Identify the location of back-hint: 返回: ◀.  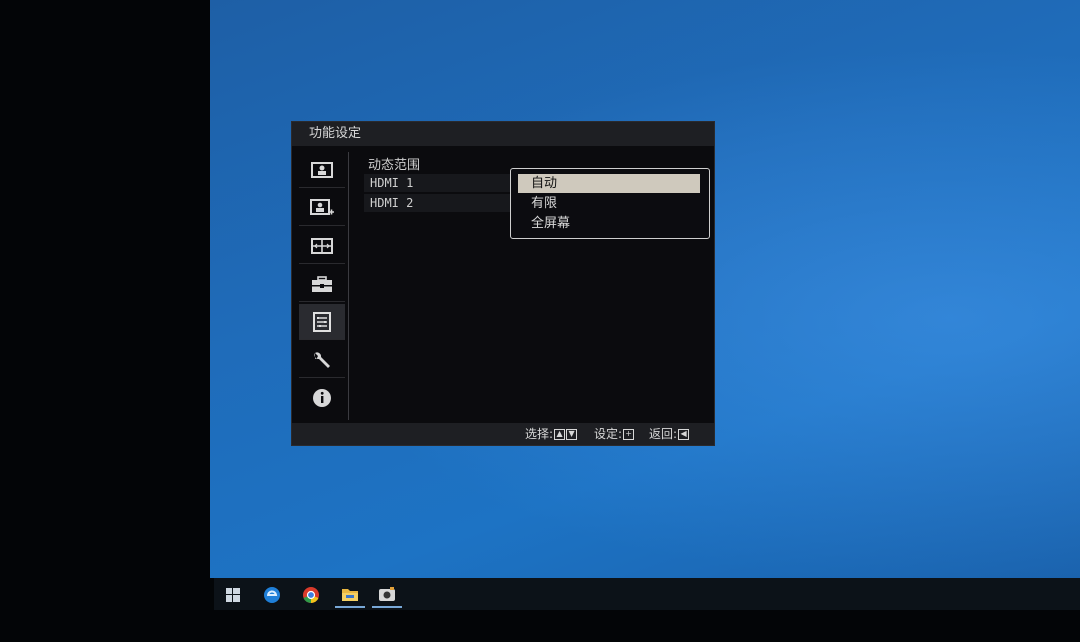
(669, 434).